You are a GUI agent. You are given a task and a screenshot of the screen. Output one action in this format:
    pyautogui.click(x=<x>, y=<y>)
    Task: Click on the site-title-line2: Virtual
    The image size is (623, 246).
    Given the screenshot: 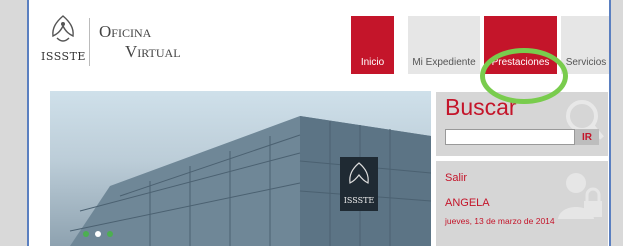 What is the action you would take?
    pyautogui.click(x=153, y=51)
    